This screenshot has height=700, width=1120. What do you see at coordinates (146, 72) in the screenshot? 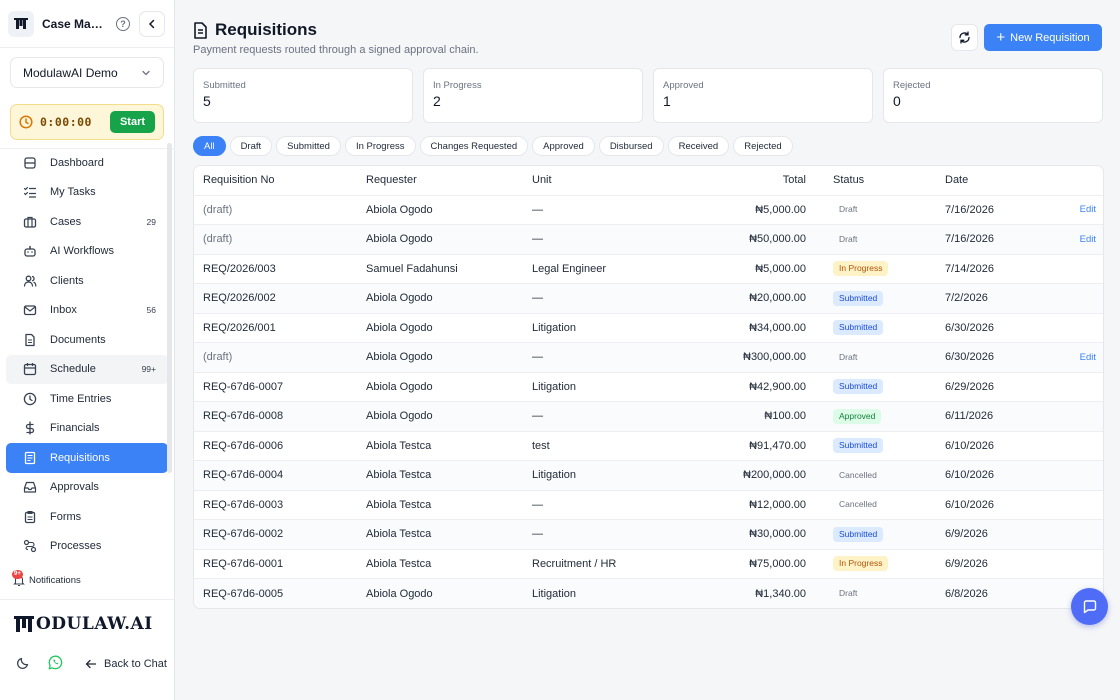
I see `chevron-down-icon` at bounding box center [146, 72].